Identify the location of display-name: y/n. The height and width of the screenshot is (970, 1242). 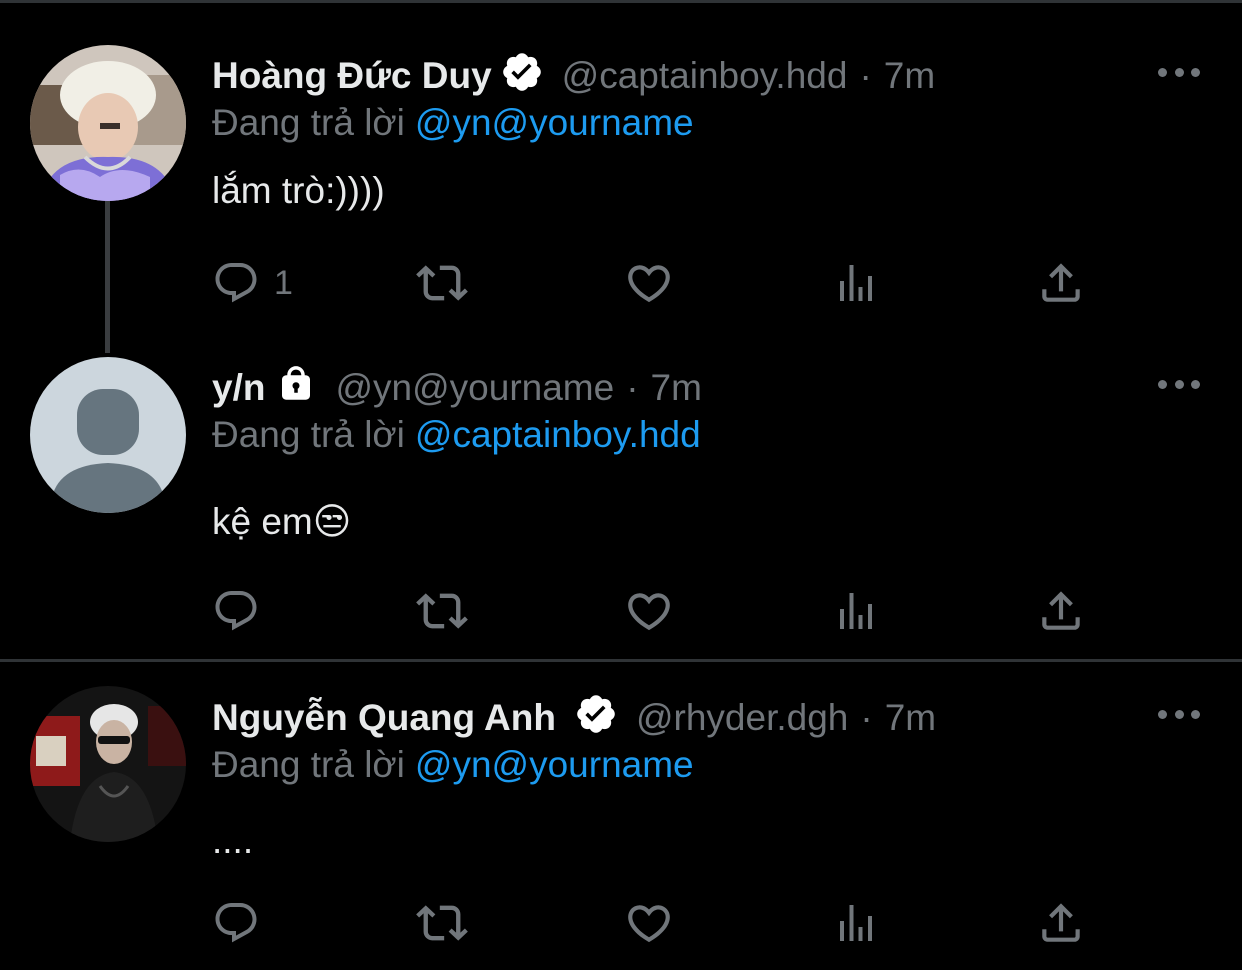
(238, 388).